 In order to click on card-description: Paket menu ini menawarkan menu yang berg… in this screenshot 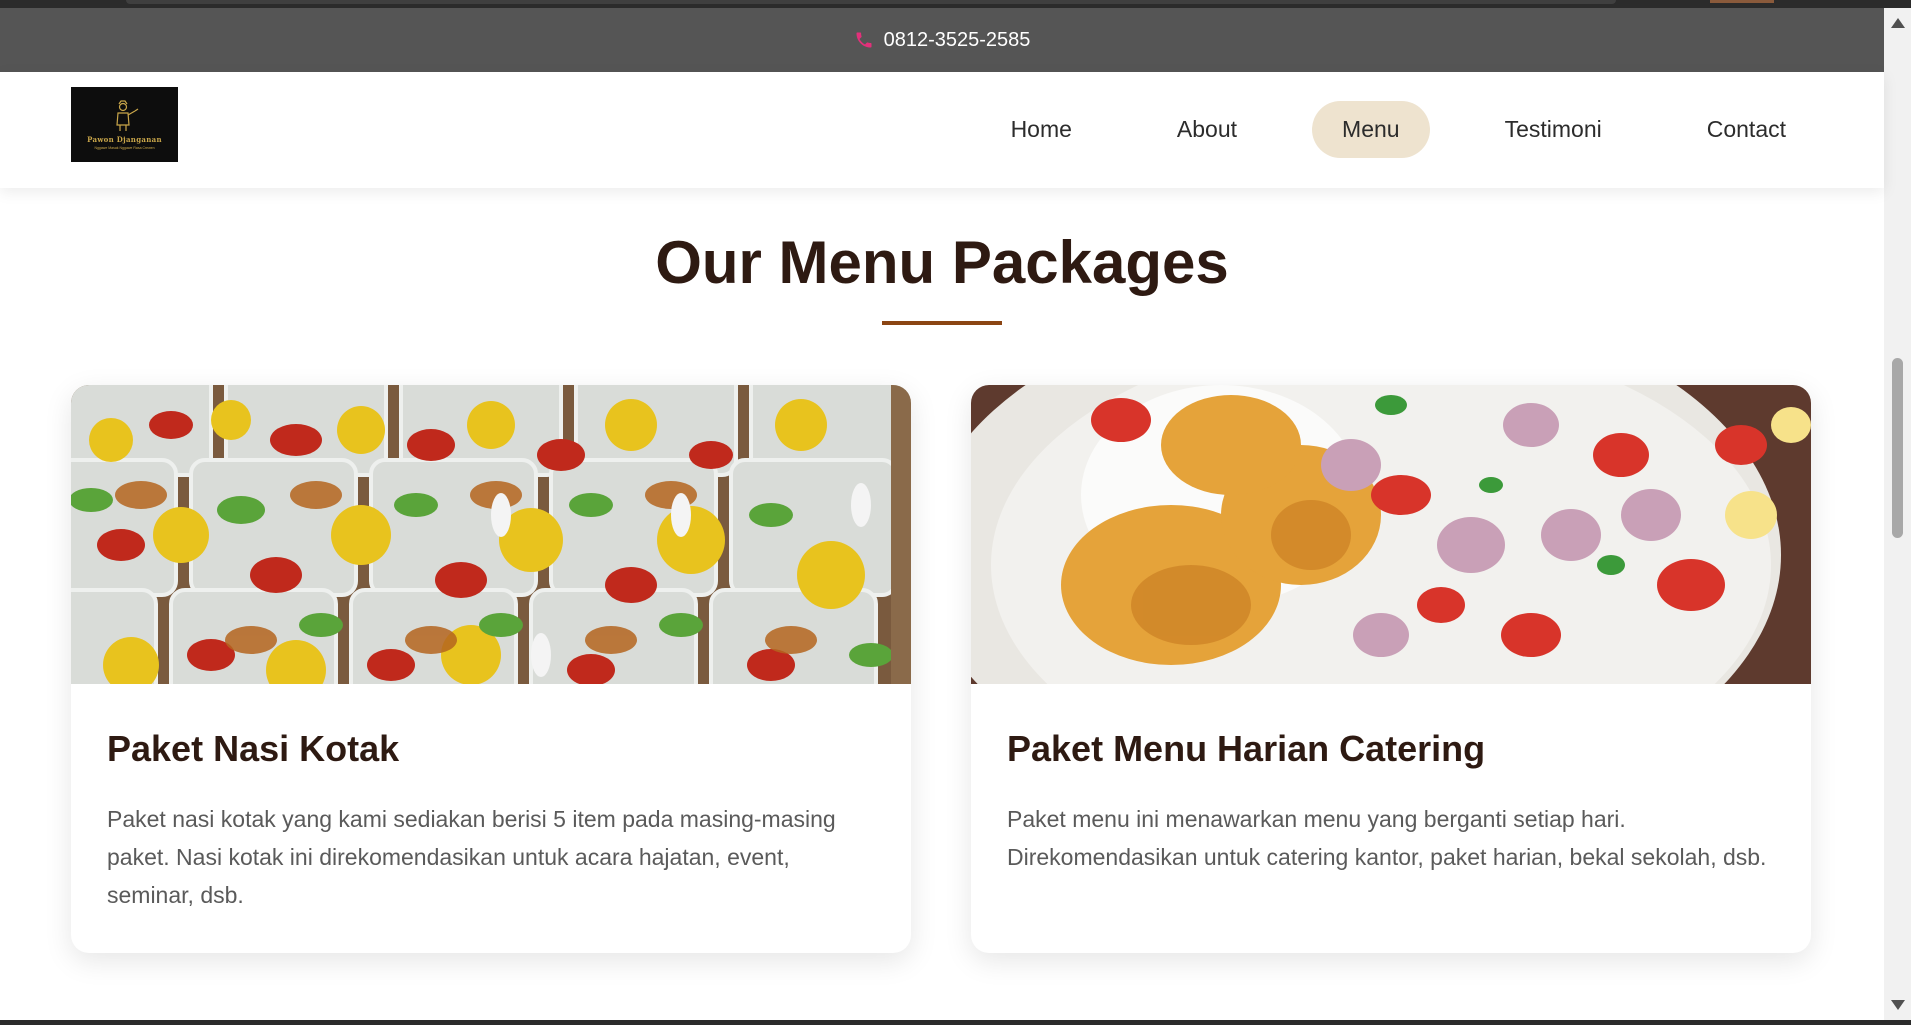, I will do `click(1387, 838)`.